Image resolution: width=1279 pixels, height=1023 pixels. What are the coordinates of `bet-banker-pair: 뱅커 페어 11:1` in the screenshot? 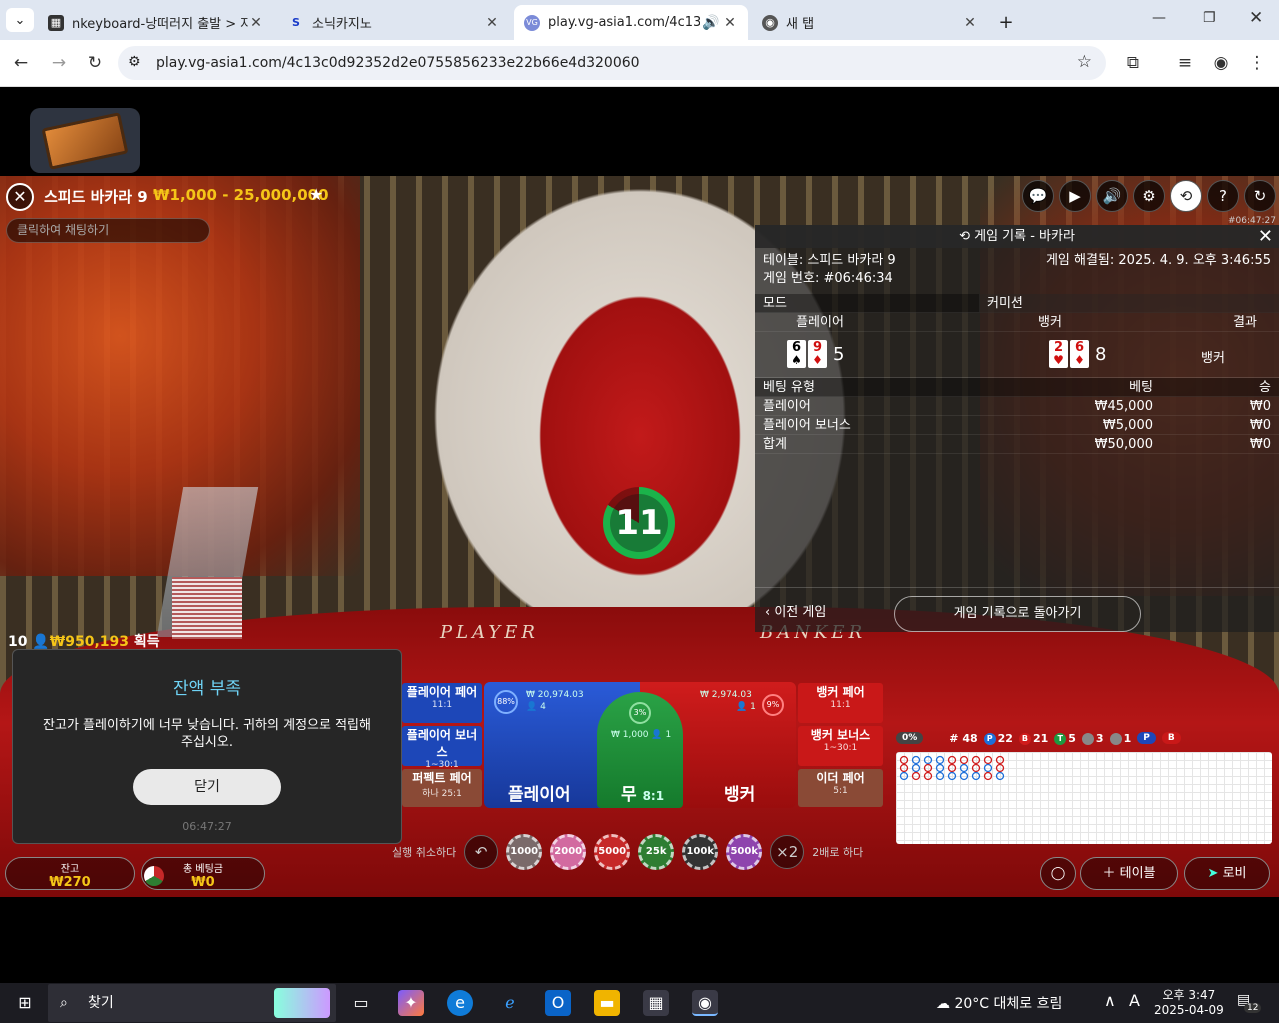 It's located at (840, 703).